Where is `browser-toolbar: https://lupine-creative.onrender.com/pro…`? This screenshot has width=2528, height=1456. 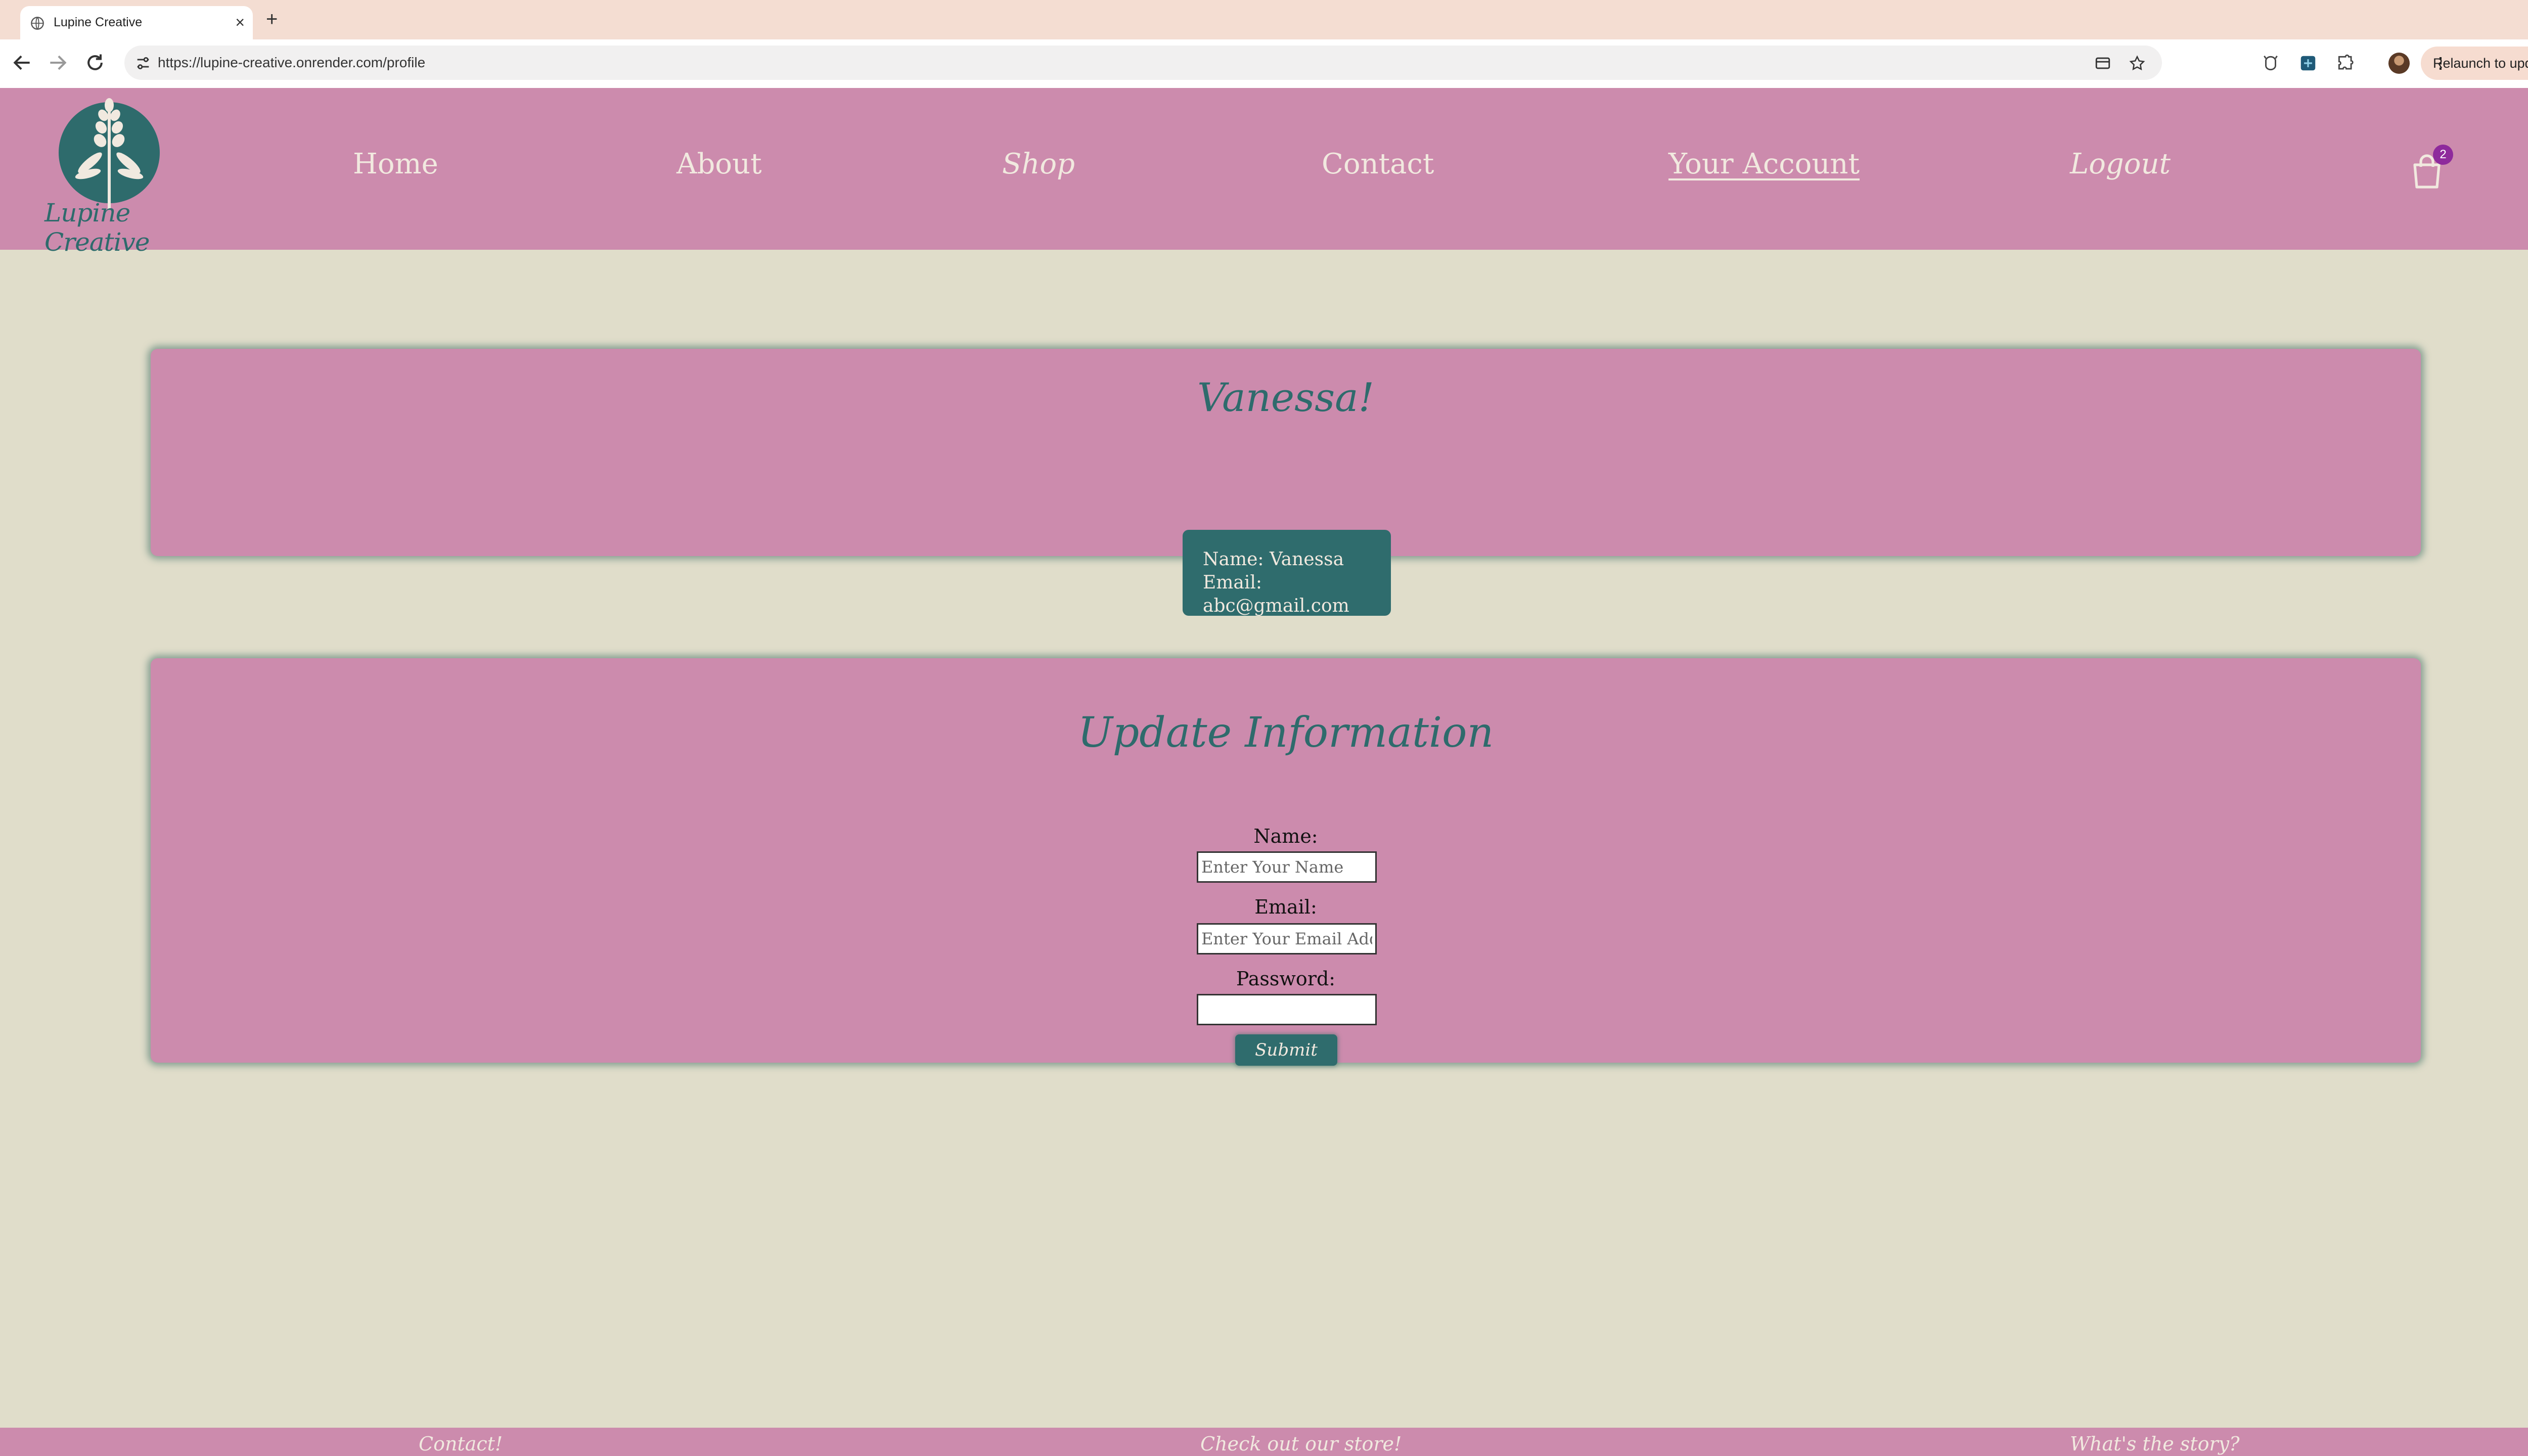
browser-toolbar: https://lupine-creative.onrender.com/pro… is located at coordinates (1264, 64).